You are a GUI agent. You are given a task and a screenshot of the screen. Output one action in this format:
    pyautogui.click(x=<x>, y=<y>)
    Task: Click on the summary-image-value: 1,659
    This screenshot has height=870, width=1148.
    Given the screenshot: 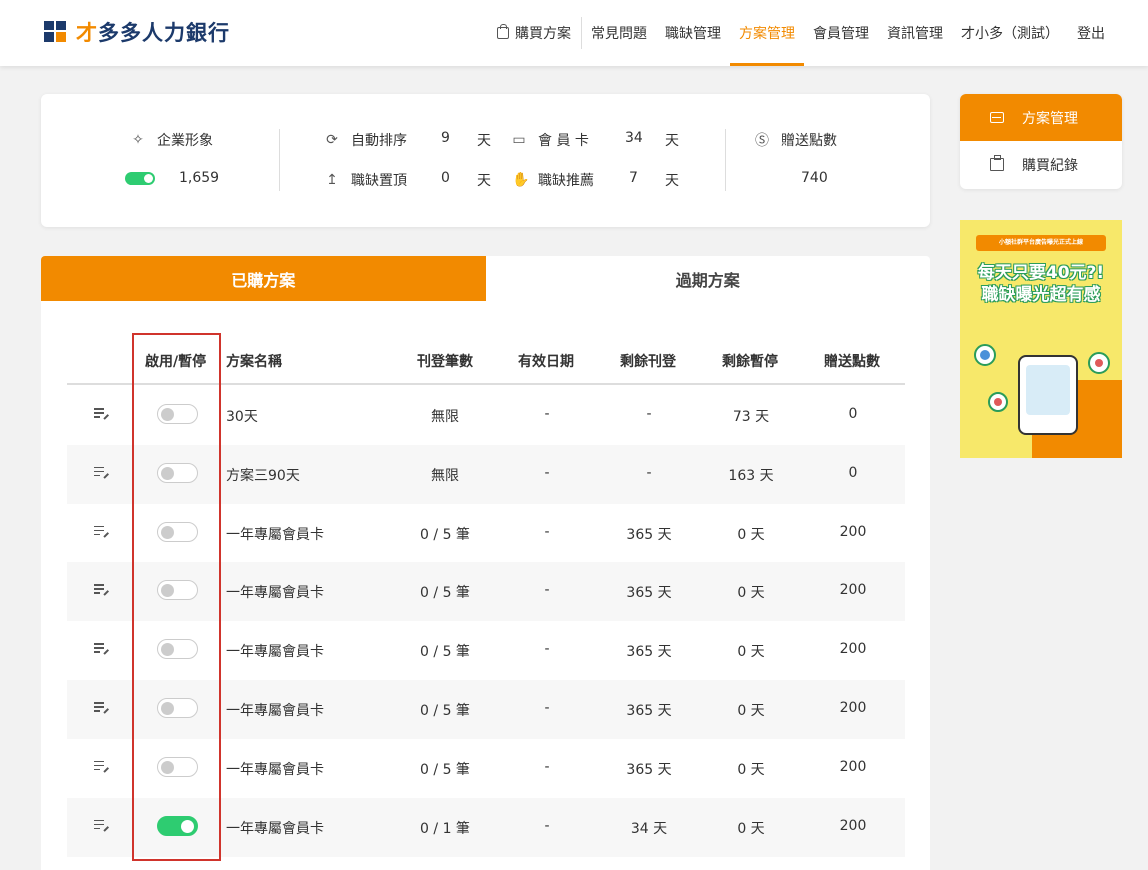 What is the action you would take?
    pyautogui.click(x=172, y=178)
    